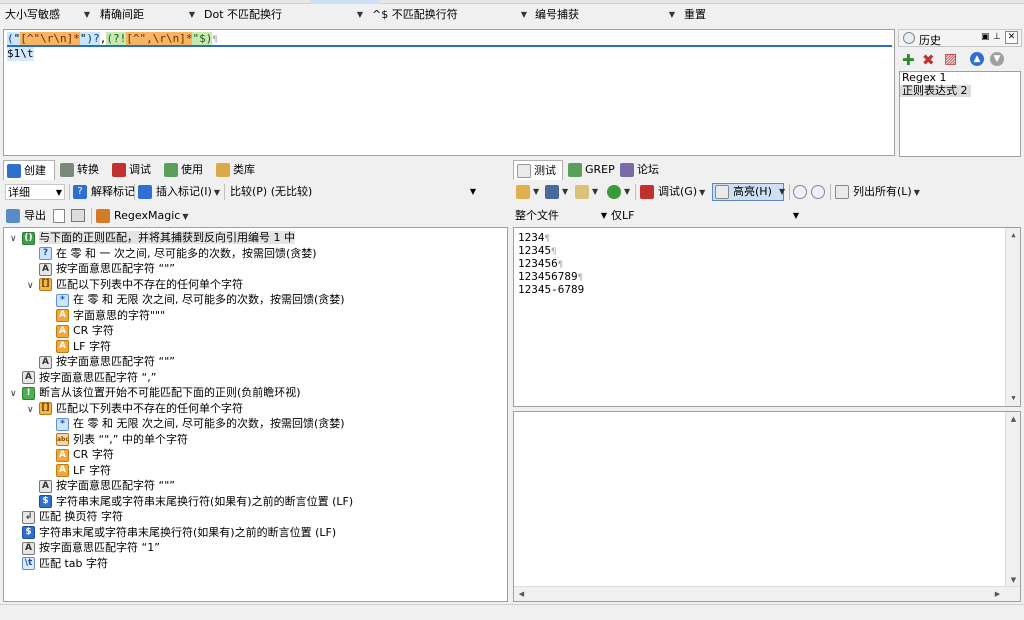  I want to click on anchors-select: ^$ 不匹配换行符 ▼, so click(449, 15).